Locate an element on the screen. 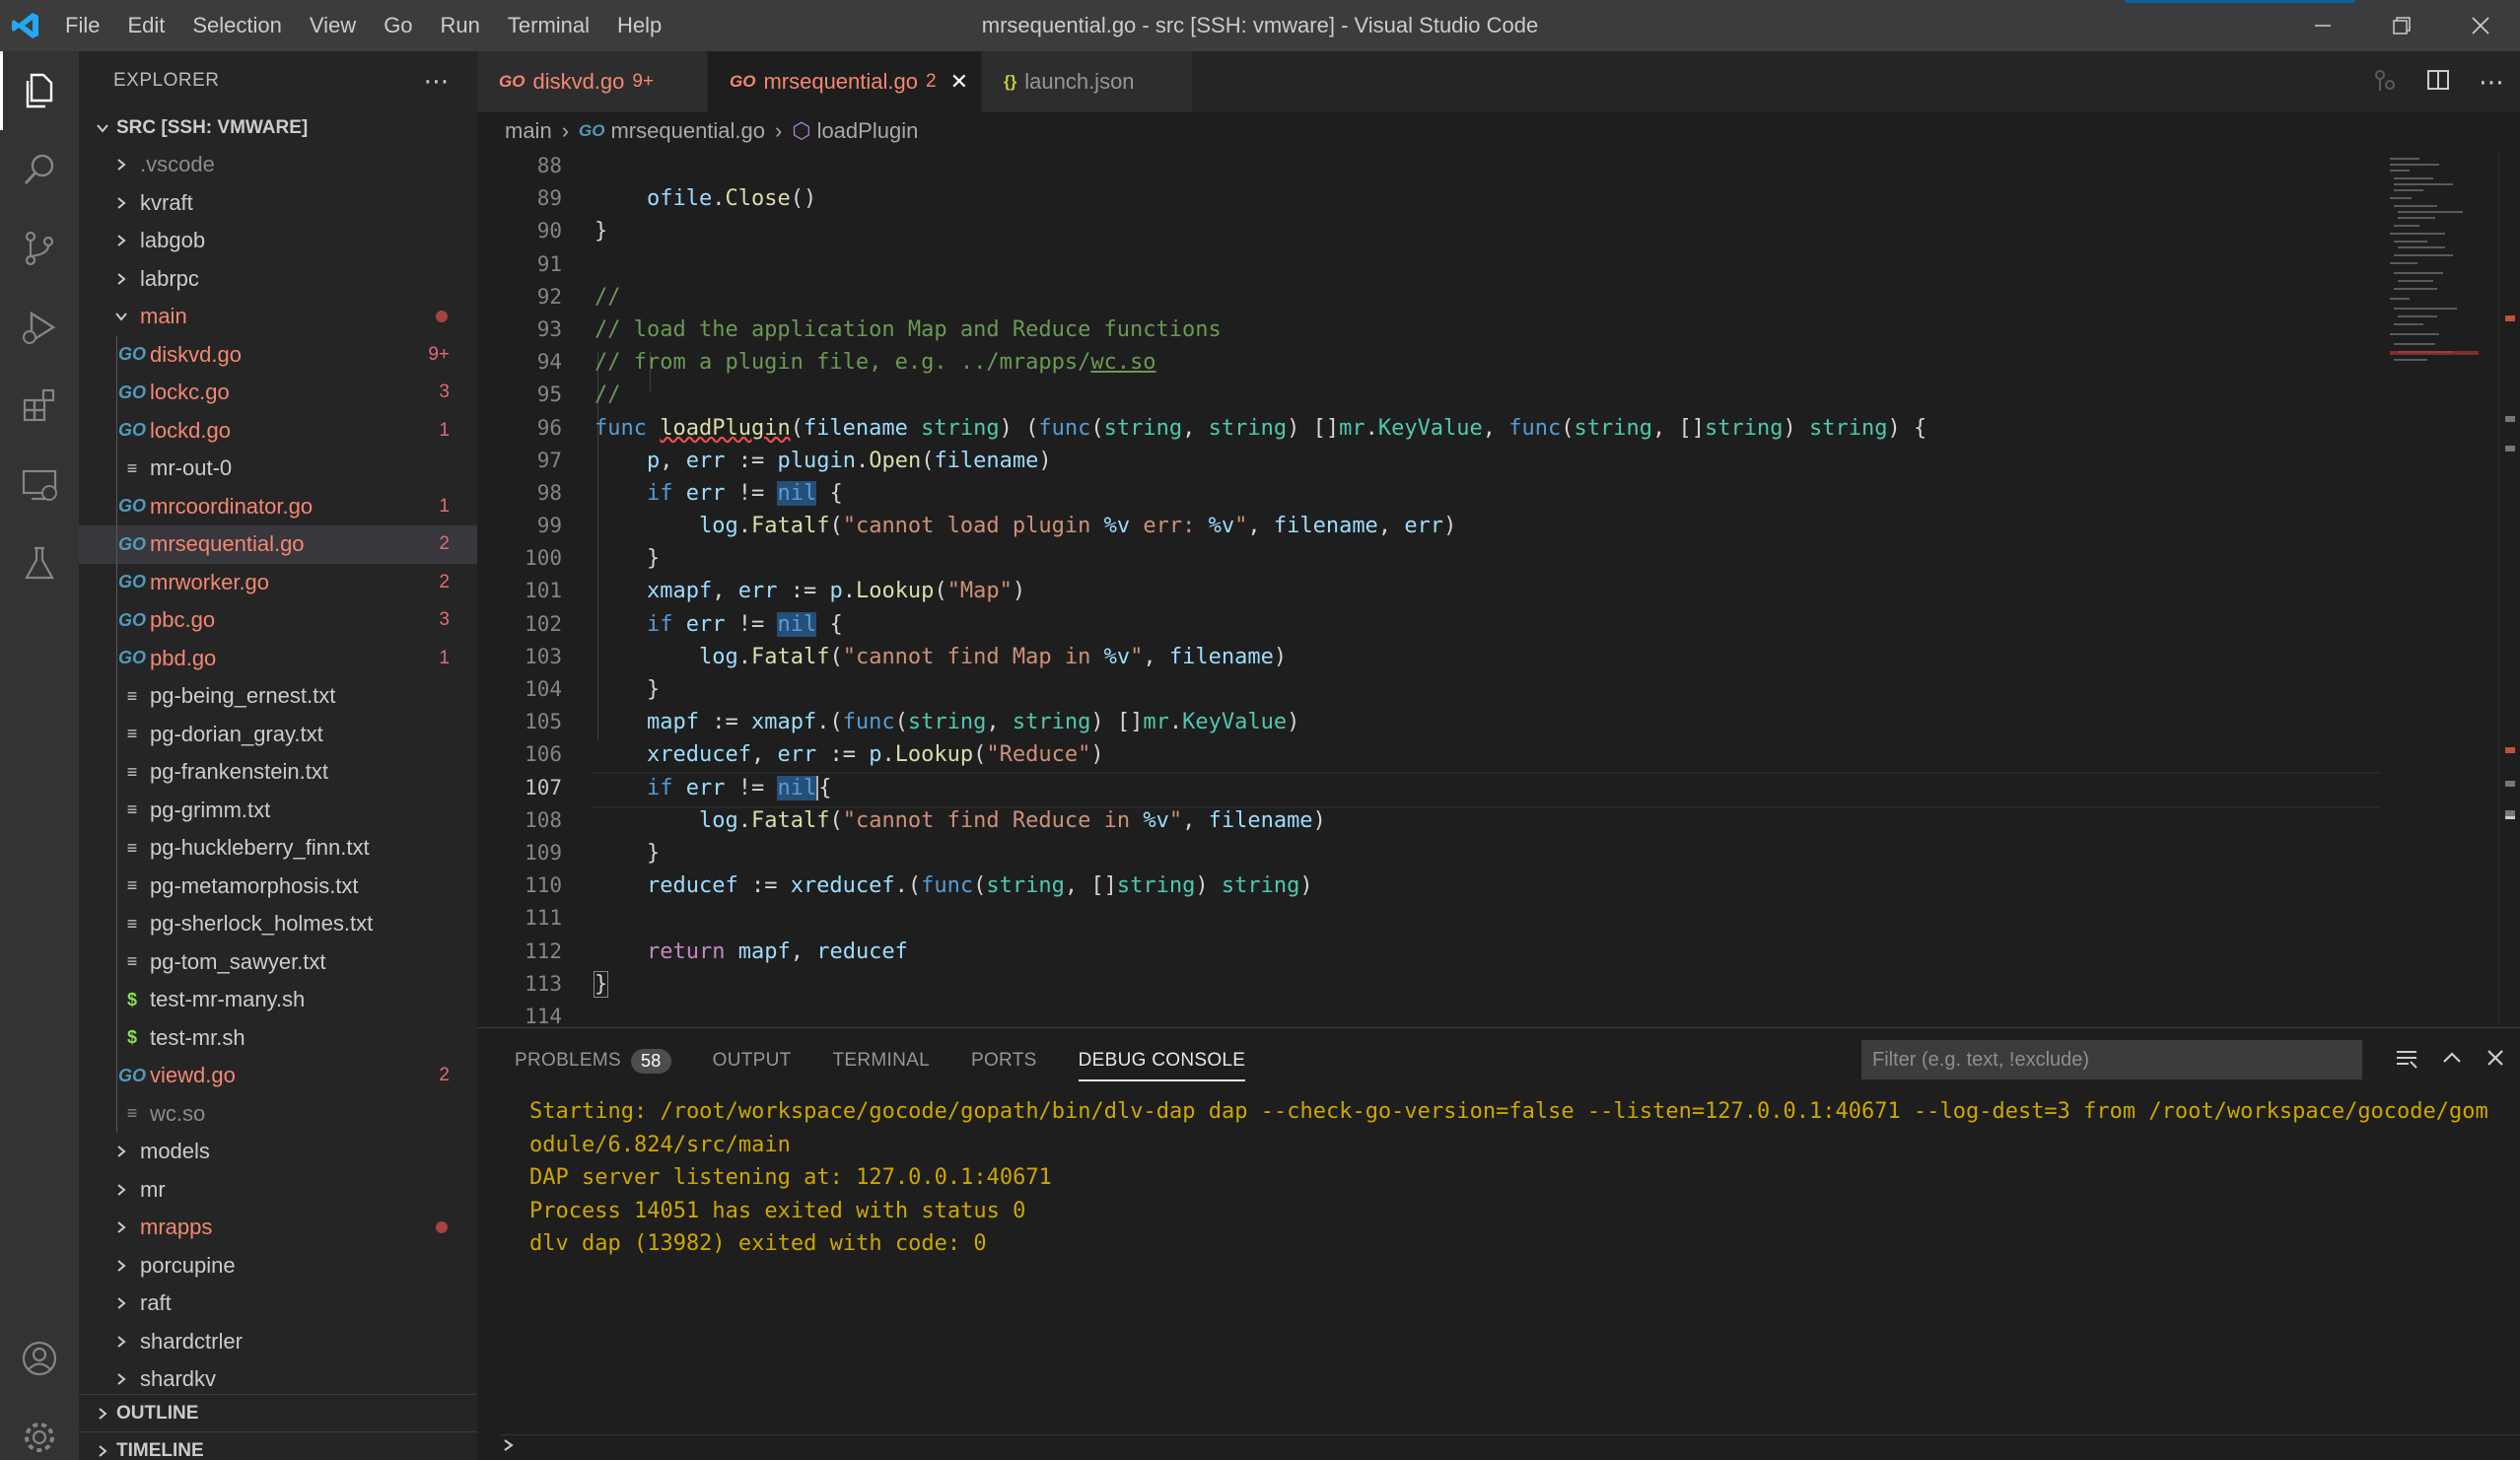 This screenshot has height=1460, width=2520. file-item: ≡ pg-sherlock_holmes.txt is located at coordinates (278, 924).